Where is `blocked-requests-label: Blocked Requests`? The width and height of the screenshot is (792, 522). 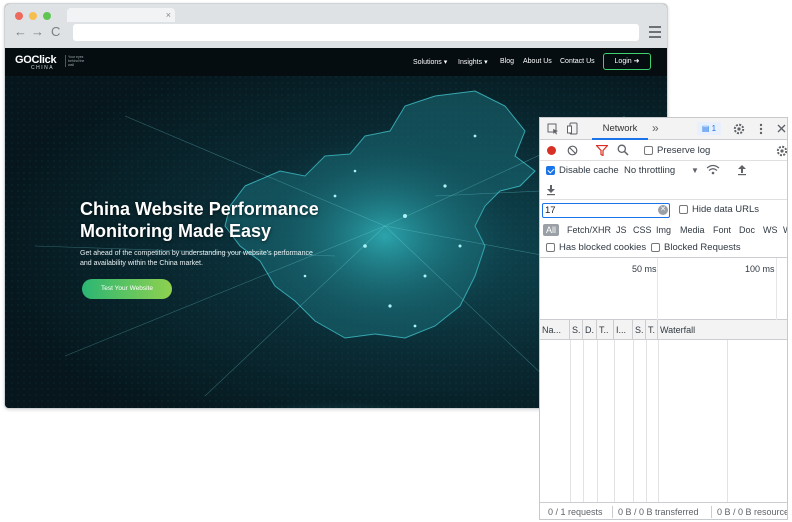
blocked-requests-label: Blocked Requests is located at coordinates (702, 247).